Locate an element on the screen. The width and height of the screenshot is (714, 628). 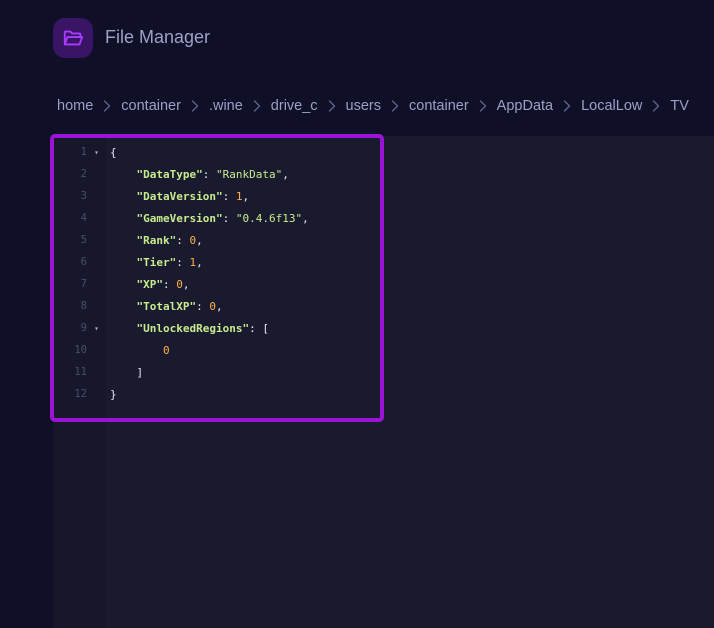
json-key: "XP" is located at coordinates (150, 284).